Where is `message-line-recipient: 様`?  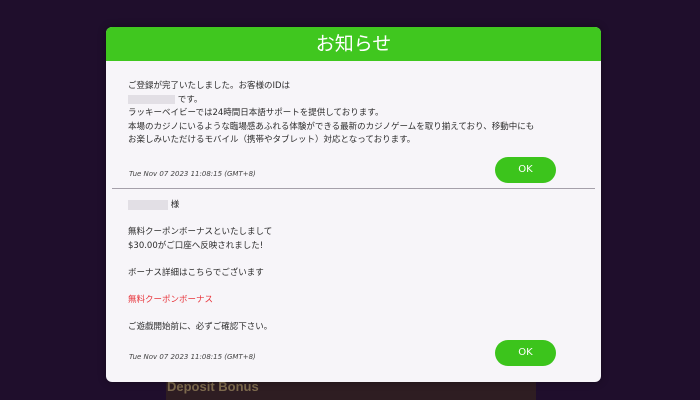
message-line-recipient: 様 is located at coordinates (153, 206).